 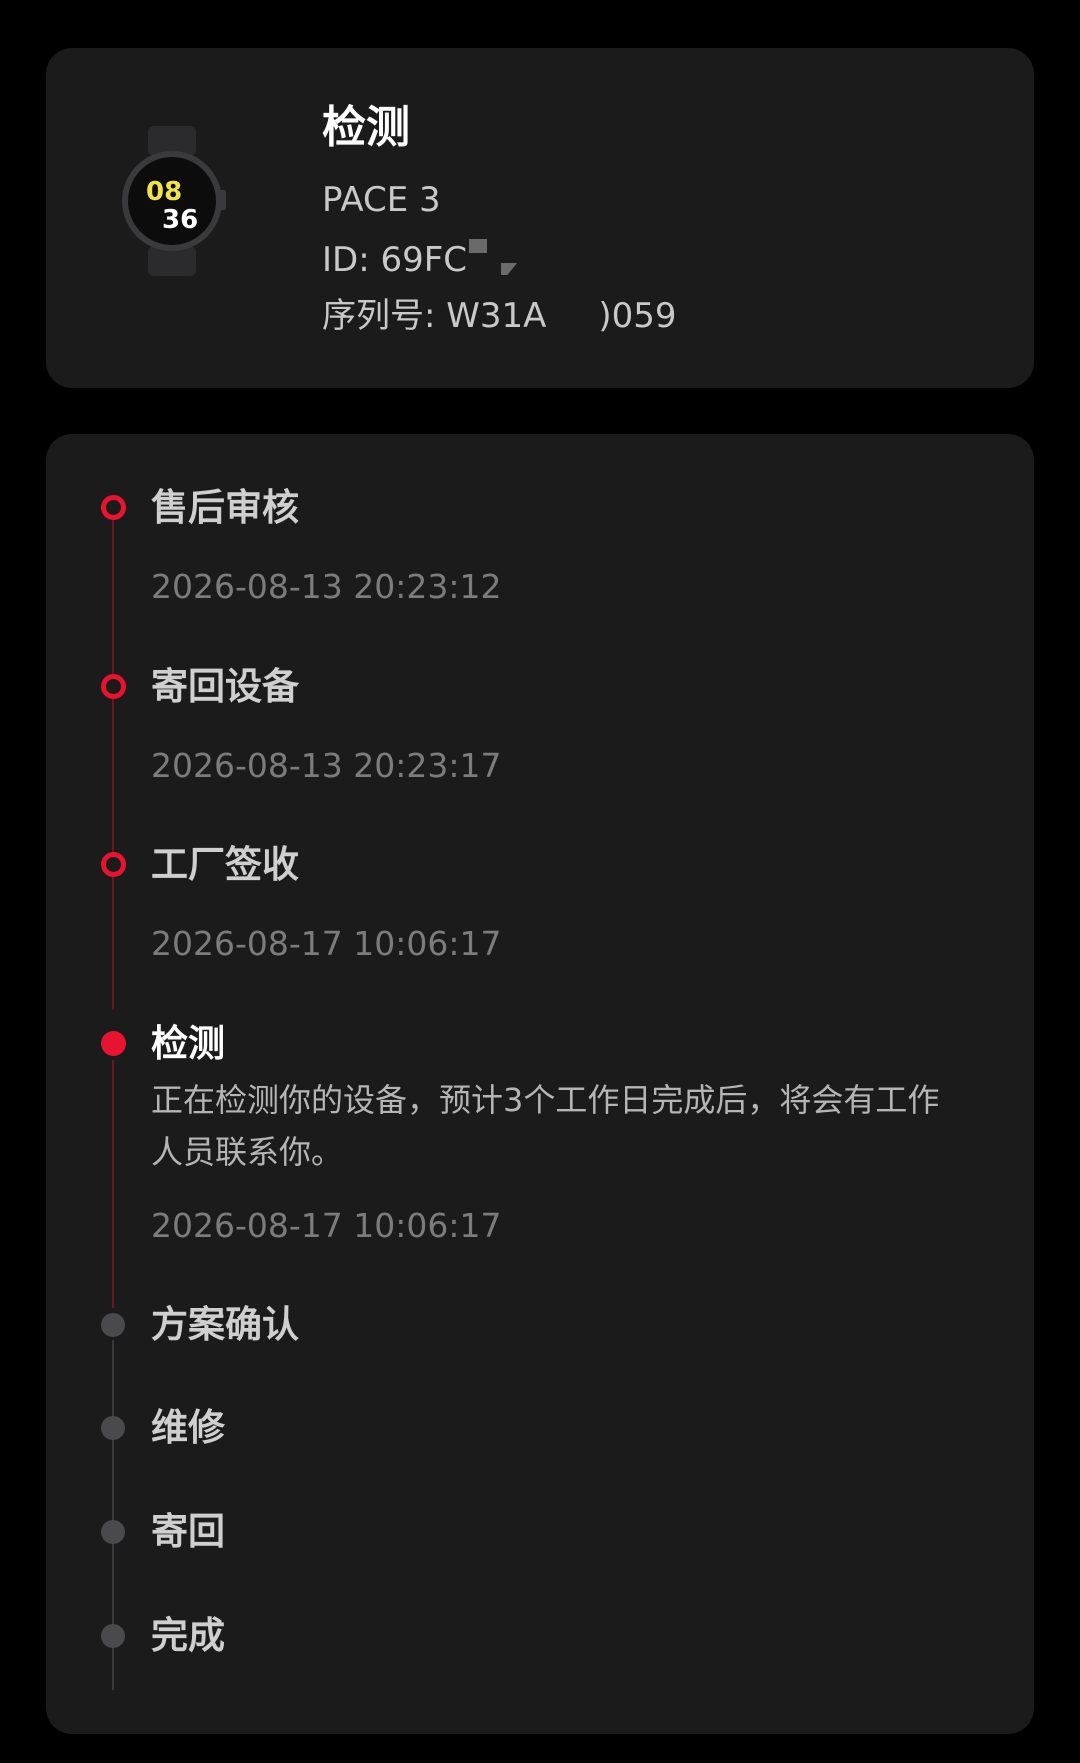 What do you see at coordinates (326, 765) in the screenshot?
I see `step-time: 2026-08-13 20:23:17` at bounding box center [326, 765].